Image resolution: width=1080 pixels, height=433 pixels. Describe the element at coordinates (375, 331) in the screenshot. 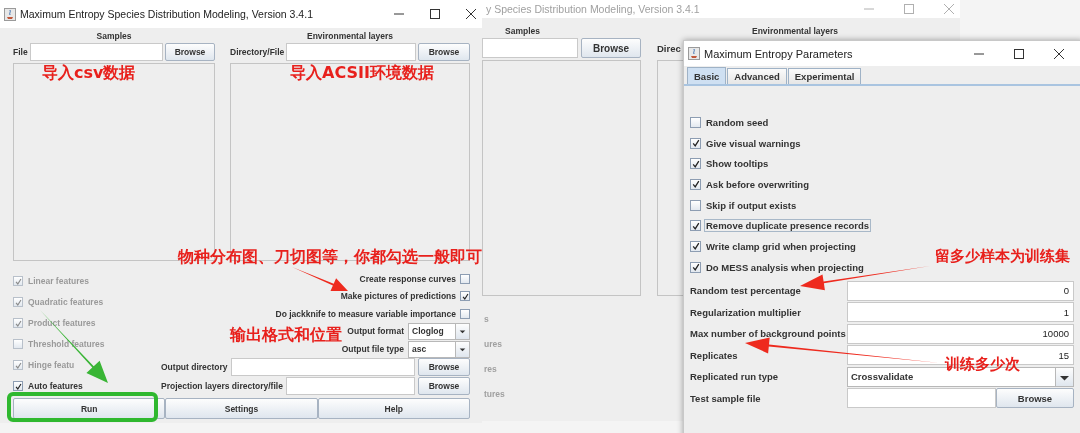

I see `field-label: Output format` at that location.